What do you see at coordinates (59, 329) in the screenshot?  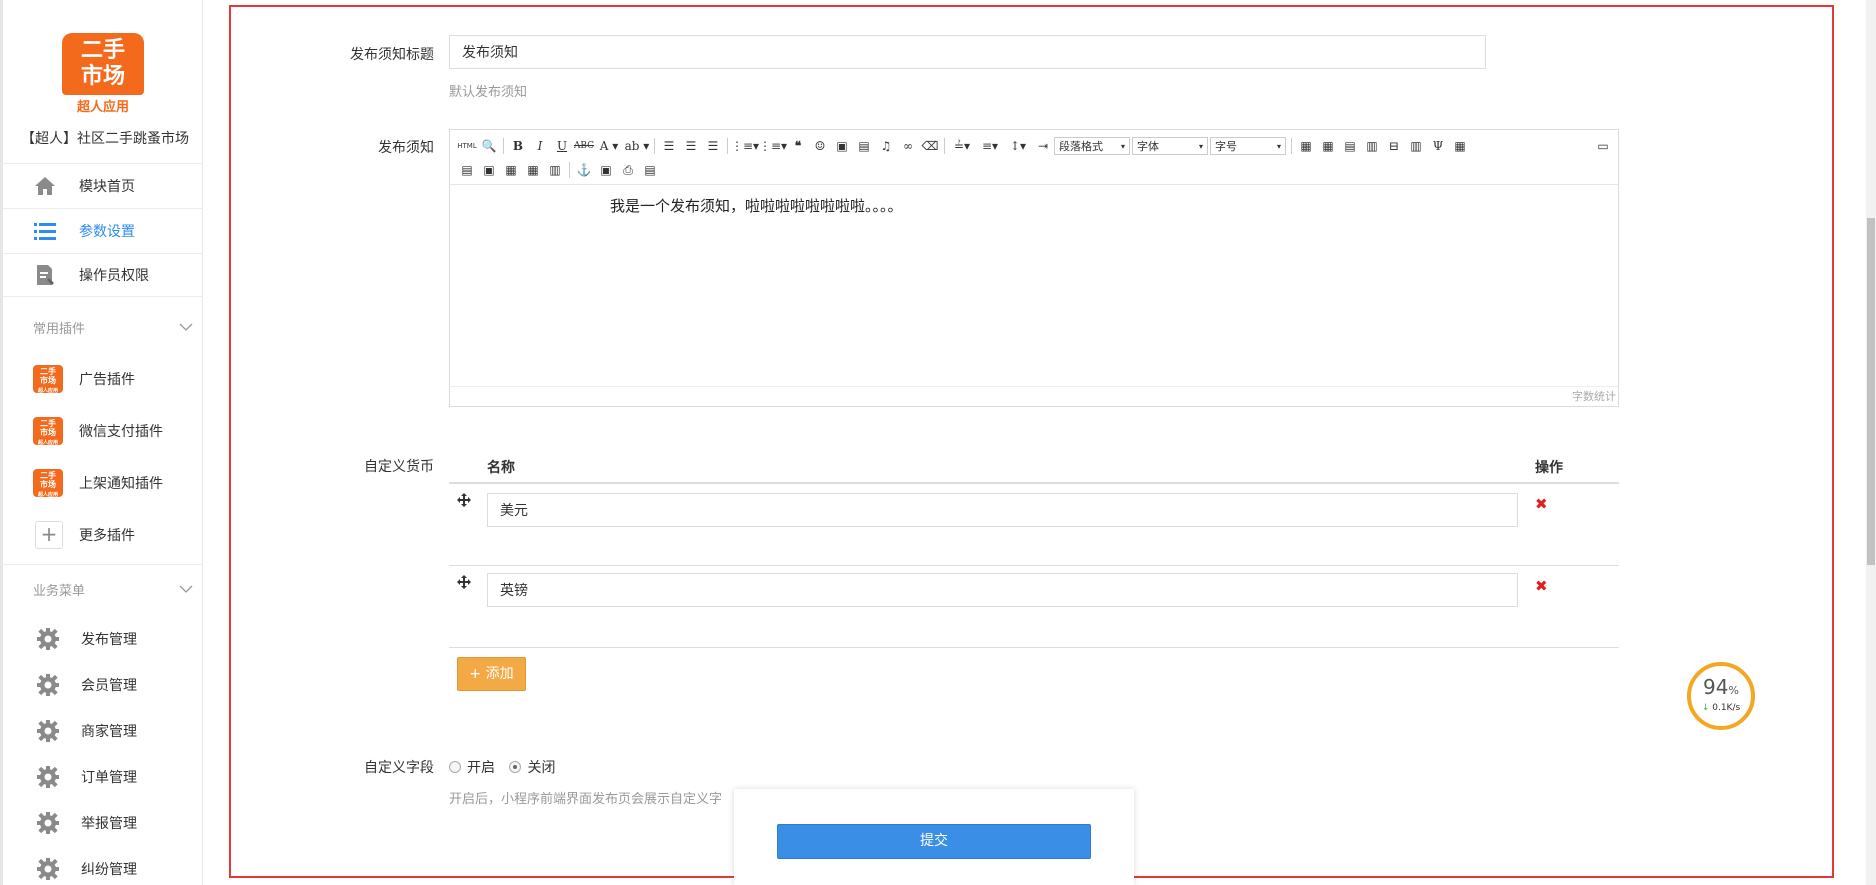 I see `plugins-section-label: 常用插件` at bounding box center [59, 329].